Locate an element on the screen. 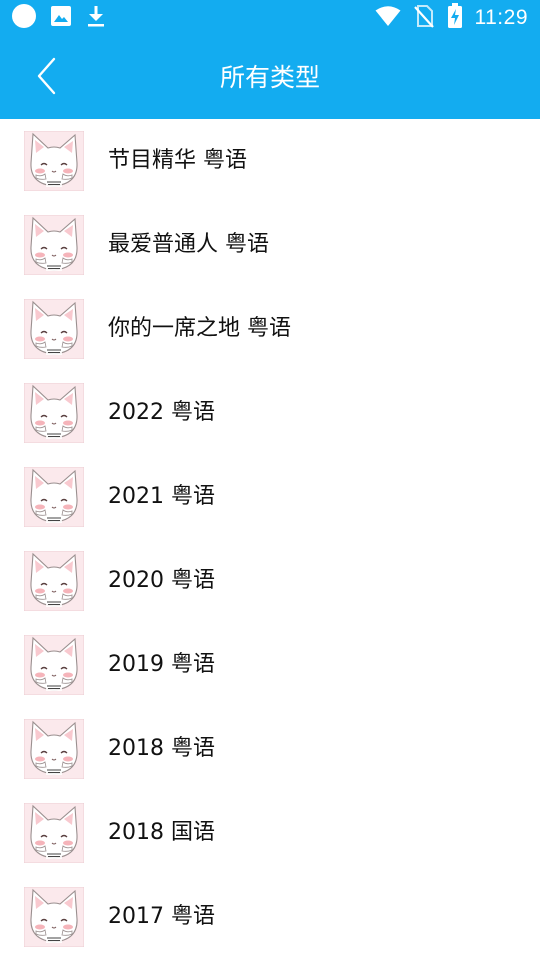  list-item-label: 你的一席之地 粤语 is located at coordinates (199, 328).